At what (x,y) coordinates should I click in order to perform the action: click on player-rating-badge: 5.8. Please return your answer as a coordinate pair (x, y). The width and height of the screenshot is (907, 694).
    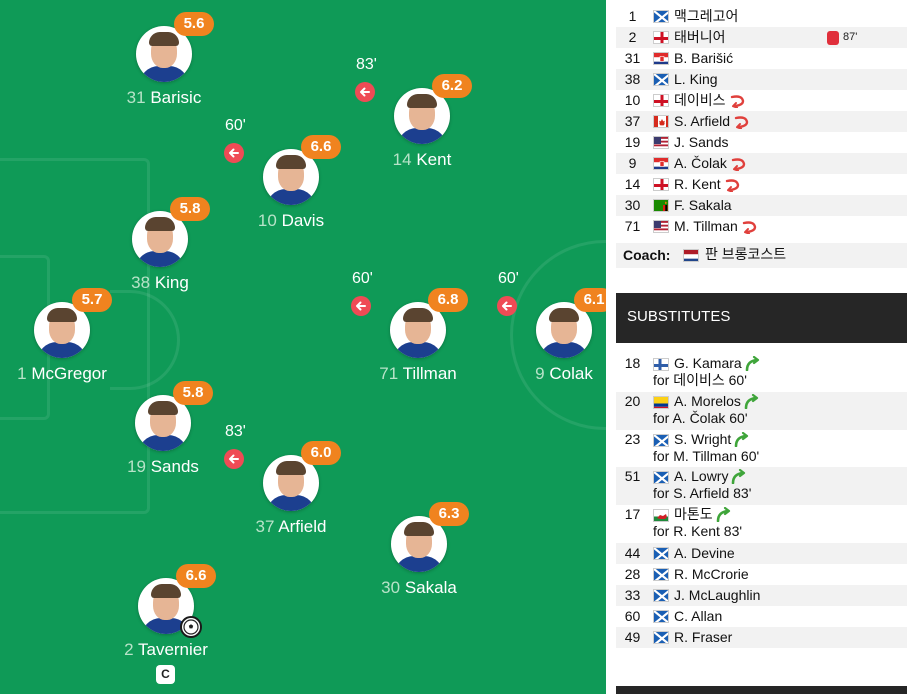
    Looking at the image, I should click on (193, 393).